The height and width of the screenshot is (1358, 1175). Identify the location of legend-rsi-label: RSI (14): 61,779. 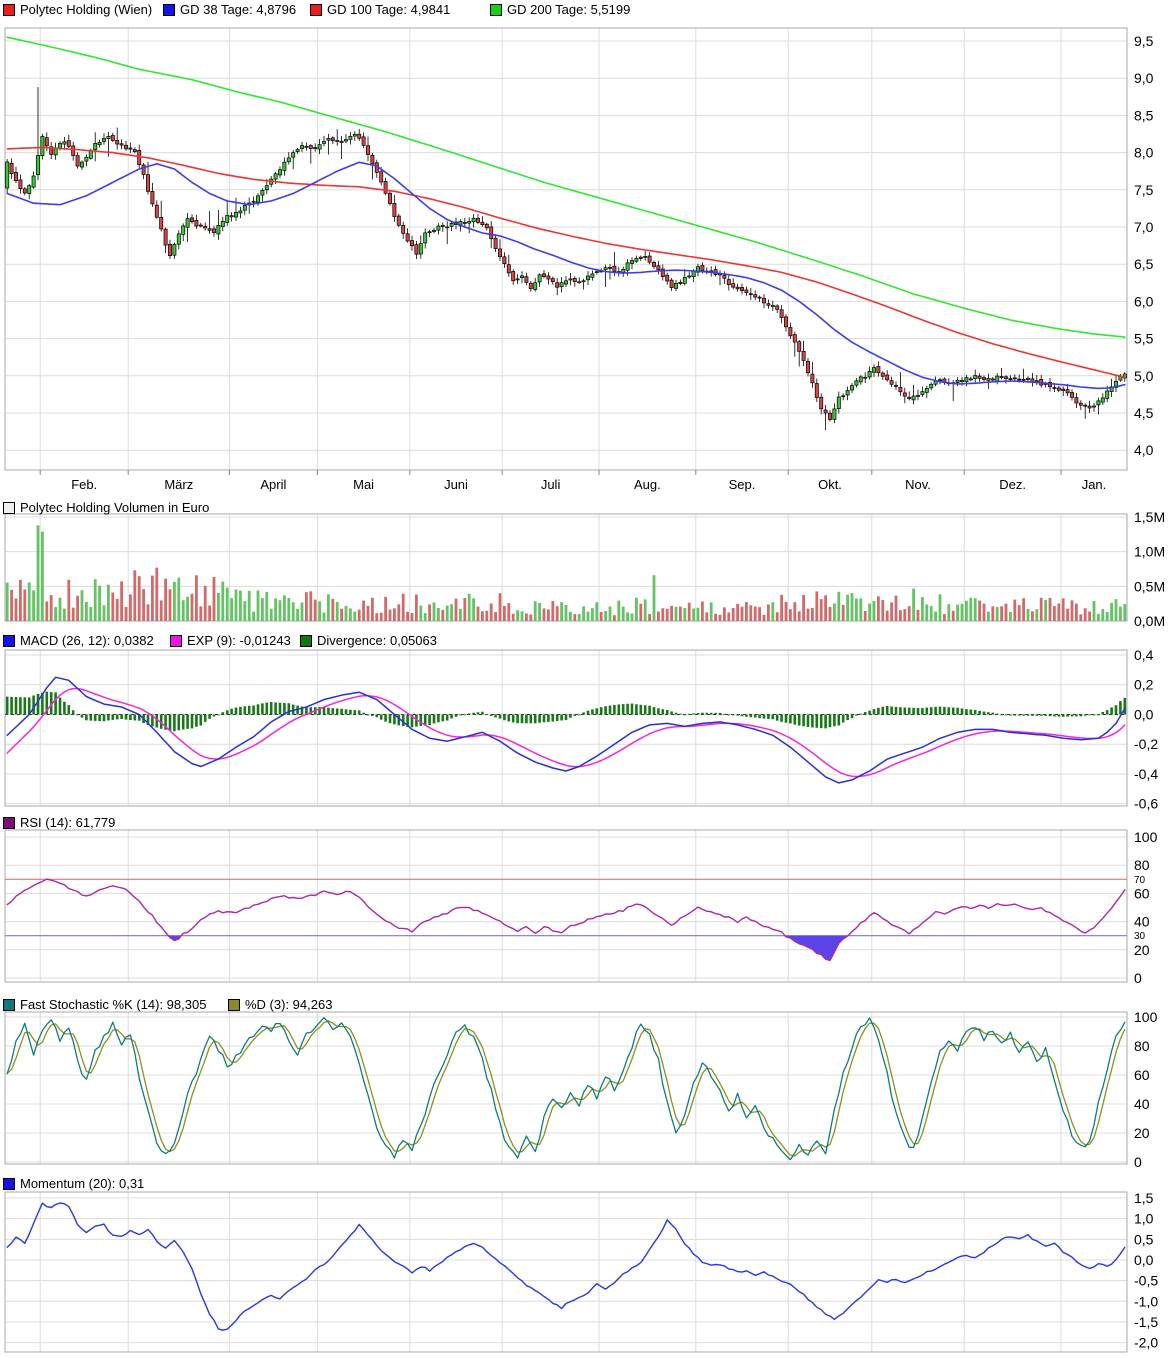
(68, 822).